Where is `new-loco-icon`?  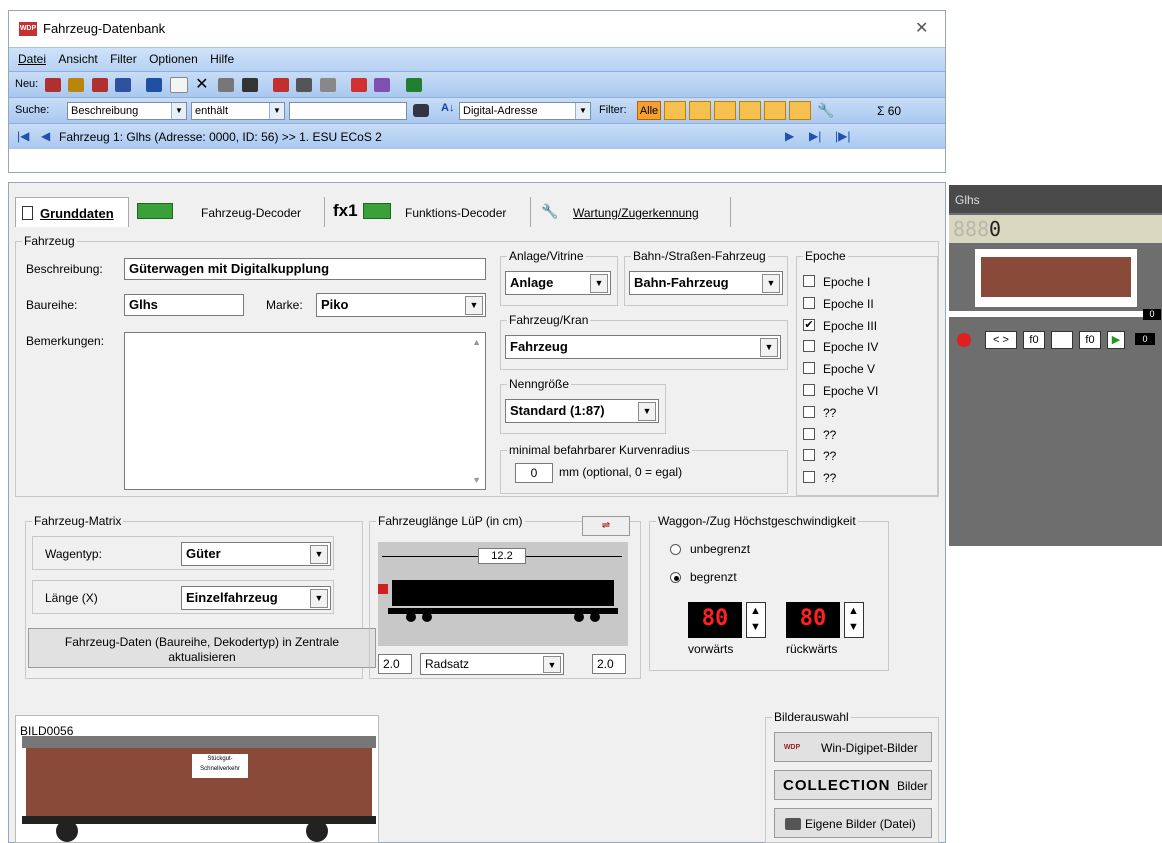
new-loco-icon is located at coordinates (53, 85).